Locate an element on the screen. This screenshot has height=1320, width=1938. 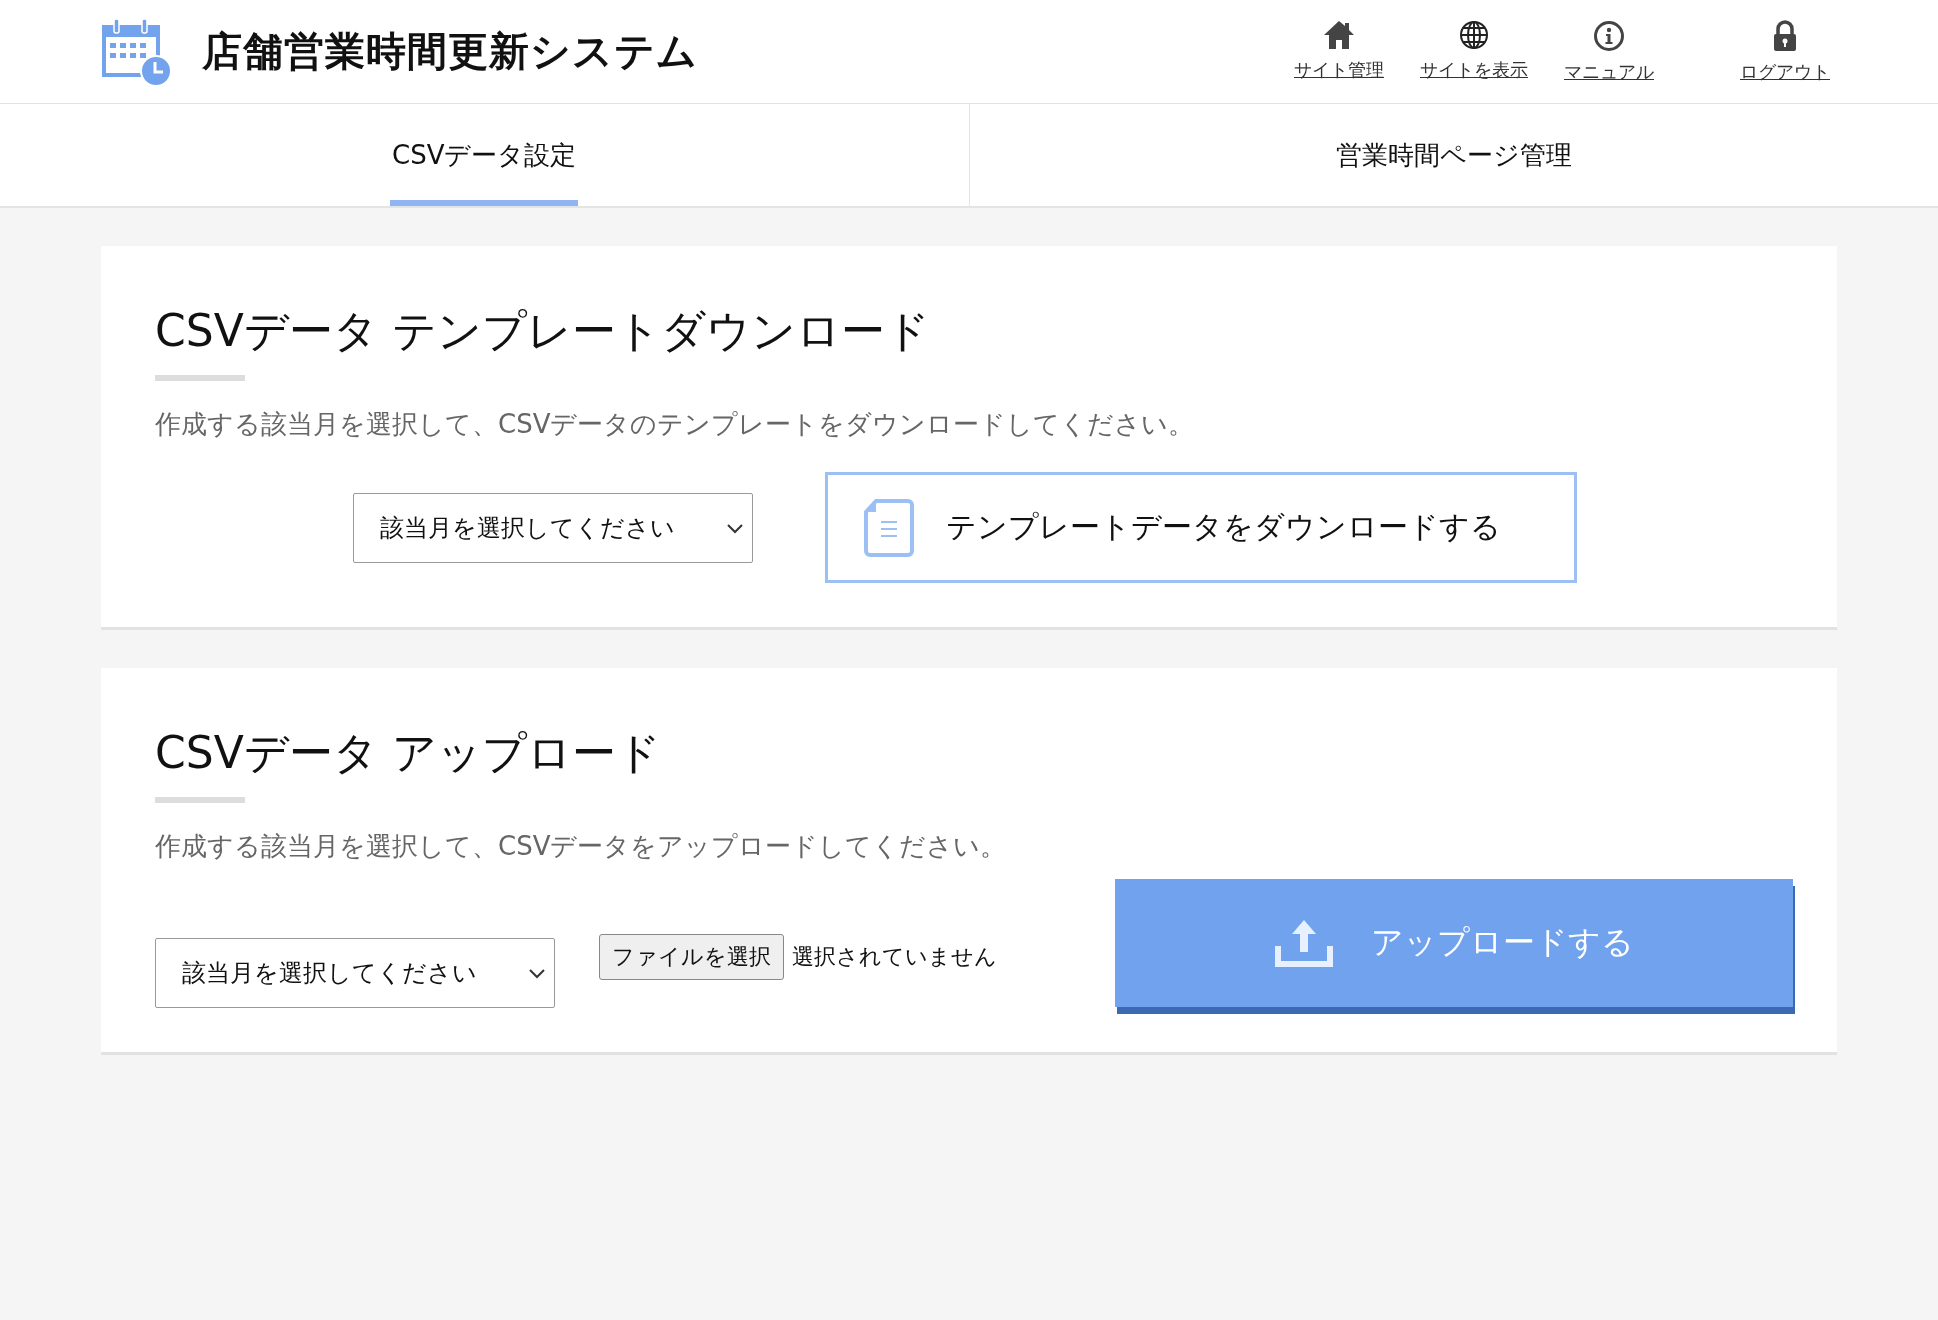
app-title: 店舗営業時間更新システム is located at coordinates (450, 51).